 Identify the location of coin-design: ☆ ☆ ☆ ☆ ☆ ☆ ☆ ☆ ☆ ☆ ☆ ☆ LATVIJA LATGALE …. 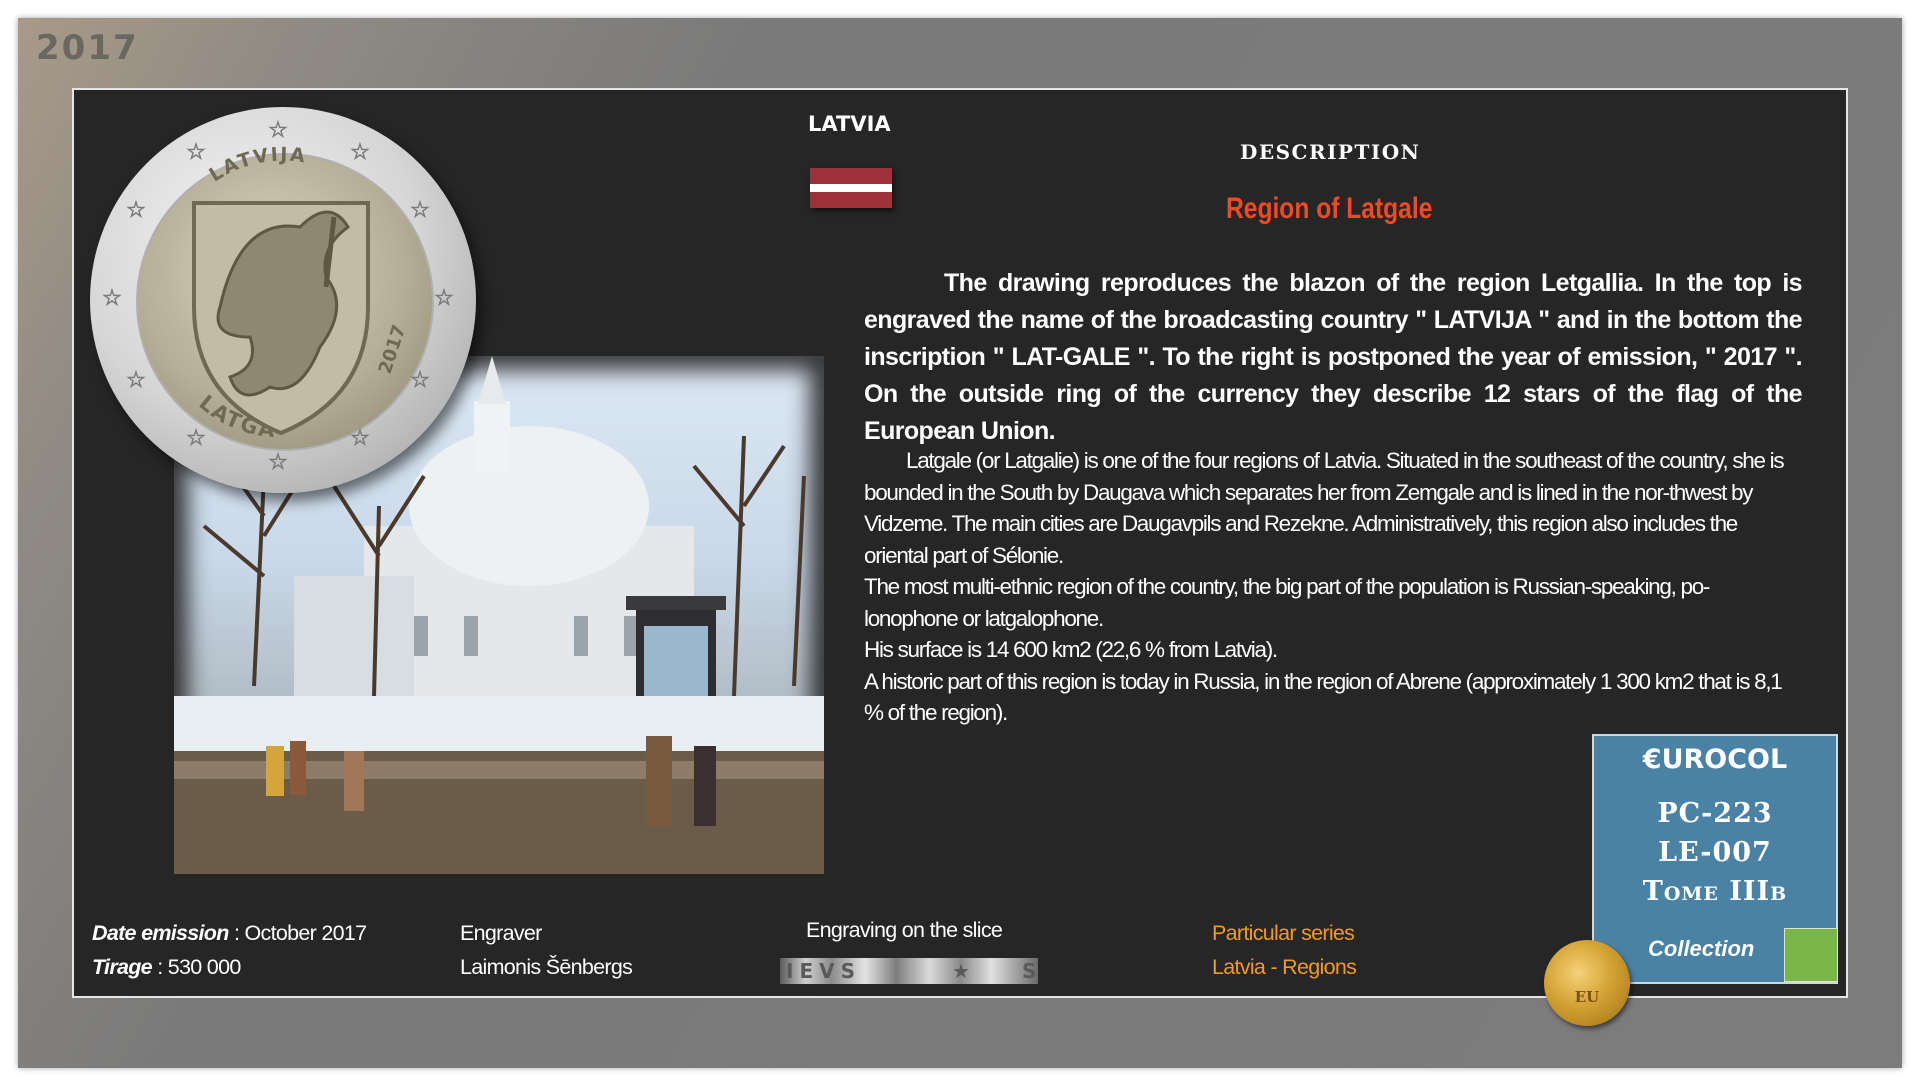
(272, 290).